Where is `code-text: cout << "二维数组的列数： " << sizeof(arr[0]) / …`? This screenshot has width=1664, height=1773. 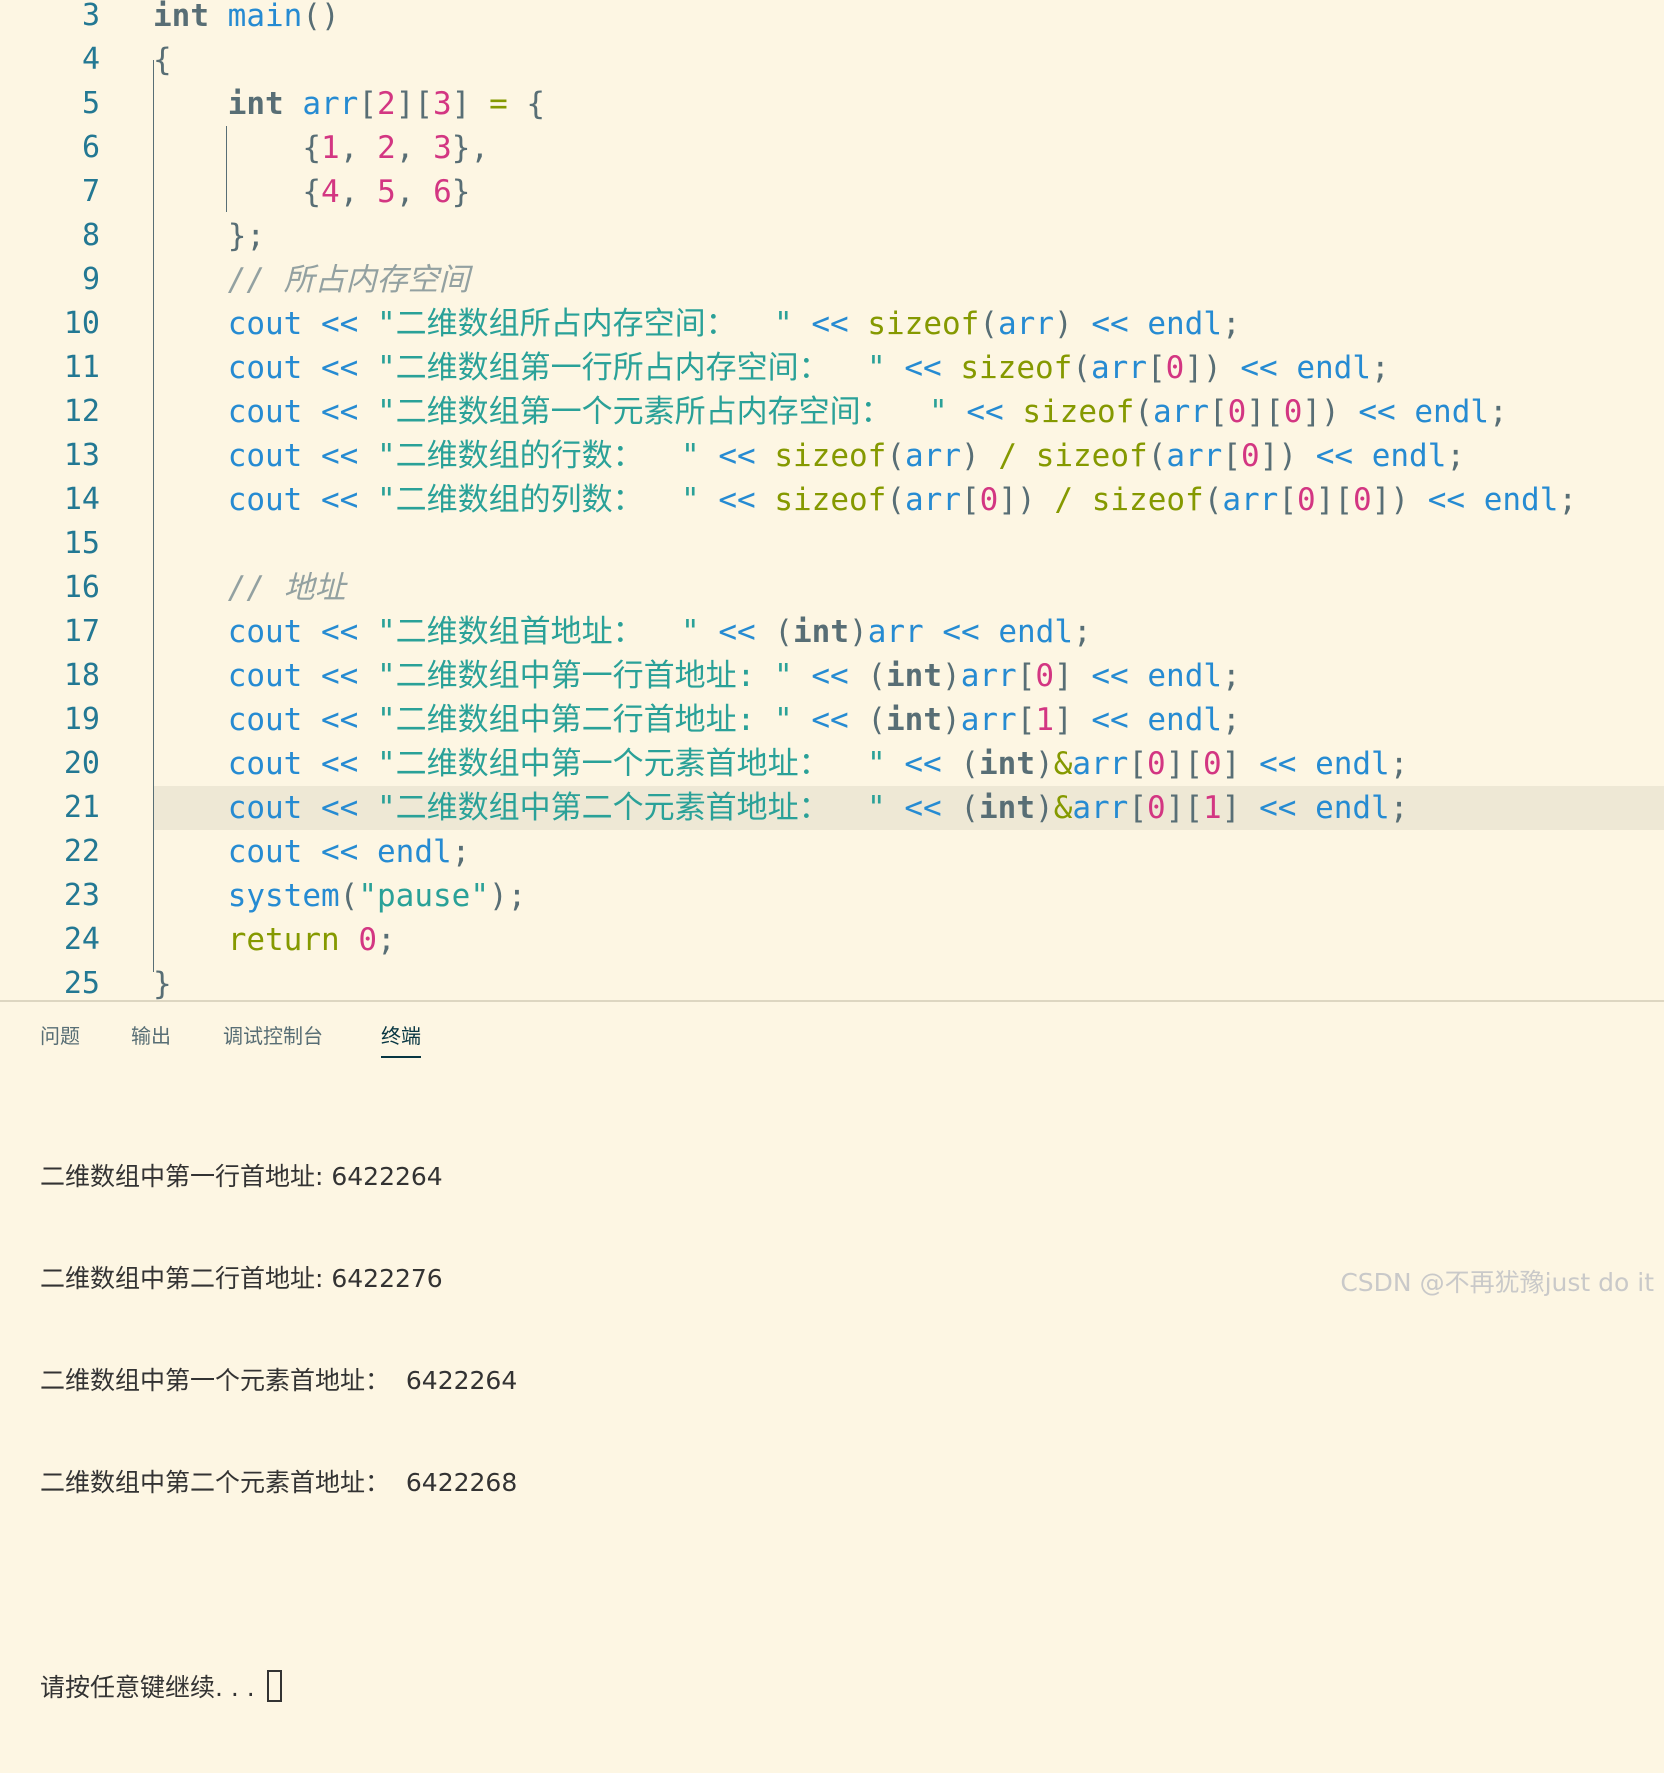
code-text: cout << "二维数组的列数： " << sizeof(arr[0]) / … is located at coordinates (902, 500).